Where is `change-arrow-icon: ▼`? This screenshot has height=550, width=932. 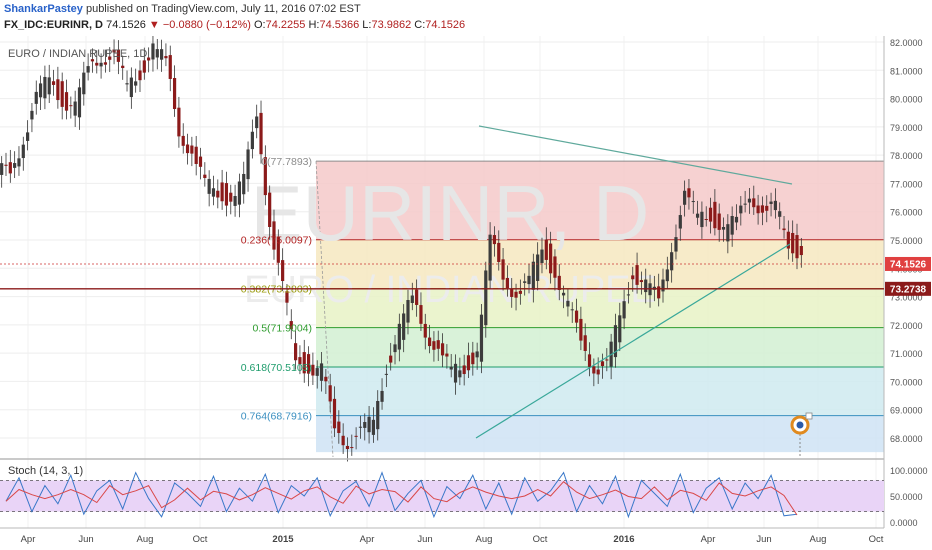
change-arrow-icon: ▼ is located at coordinates (154, 25).